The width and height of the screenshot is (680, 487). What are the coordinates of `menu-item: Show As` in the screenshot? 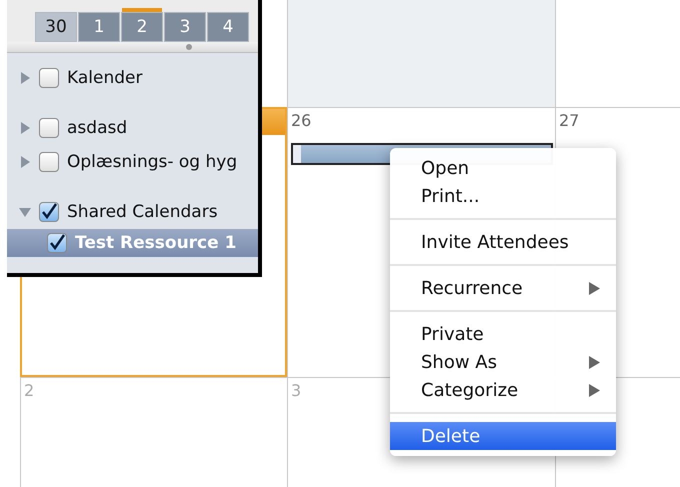 It's located at (503, 362).